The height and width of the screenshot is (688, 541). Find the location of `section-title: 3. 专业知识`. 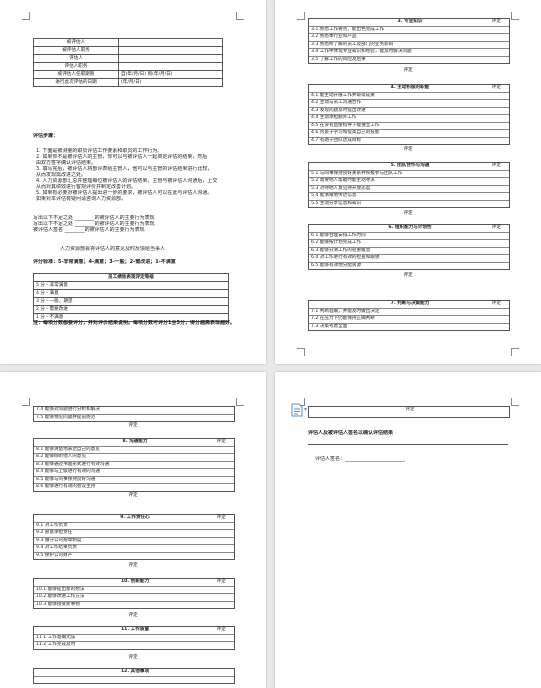

section-title: 3. 专业知识 is located at coordinates (410, 21).